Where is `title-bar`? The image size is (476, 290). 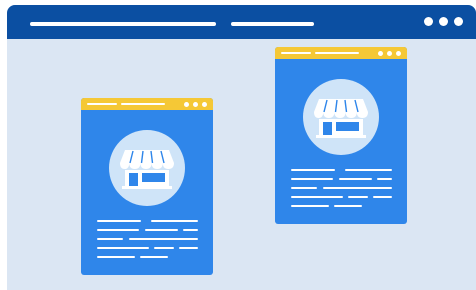
title-bar is located at coordinates (241, 22).